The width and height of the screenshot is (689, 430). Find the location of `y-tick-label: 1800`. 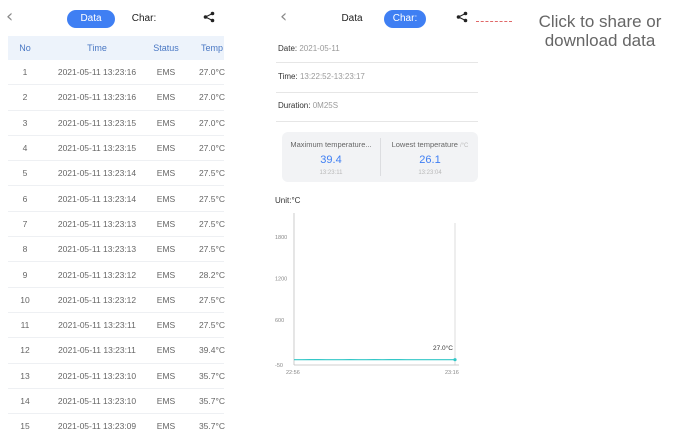

y-tick-label: 1800 is located at coordinates (281, 238).